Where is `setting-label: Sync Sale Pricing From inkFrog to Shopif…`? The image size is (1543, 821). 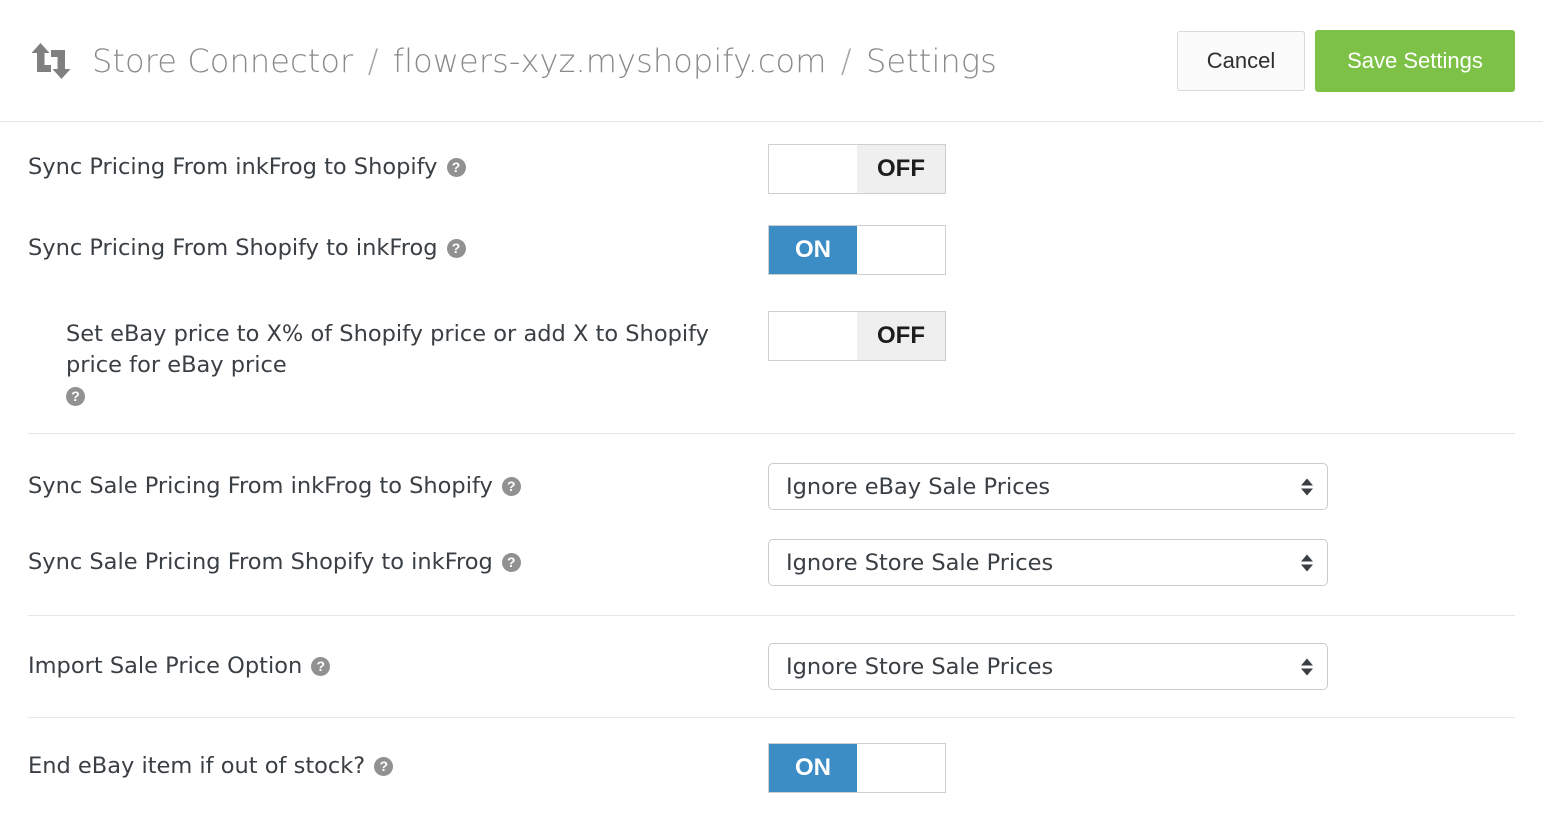
setting-label: Sync Sale Pricing From inkFrog to Shopif… is located at coordinates (398, 482).